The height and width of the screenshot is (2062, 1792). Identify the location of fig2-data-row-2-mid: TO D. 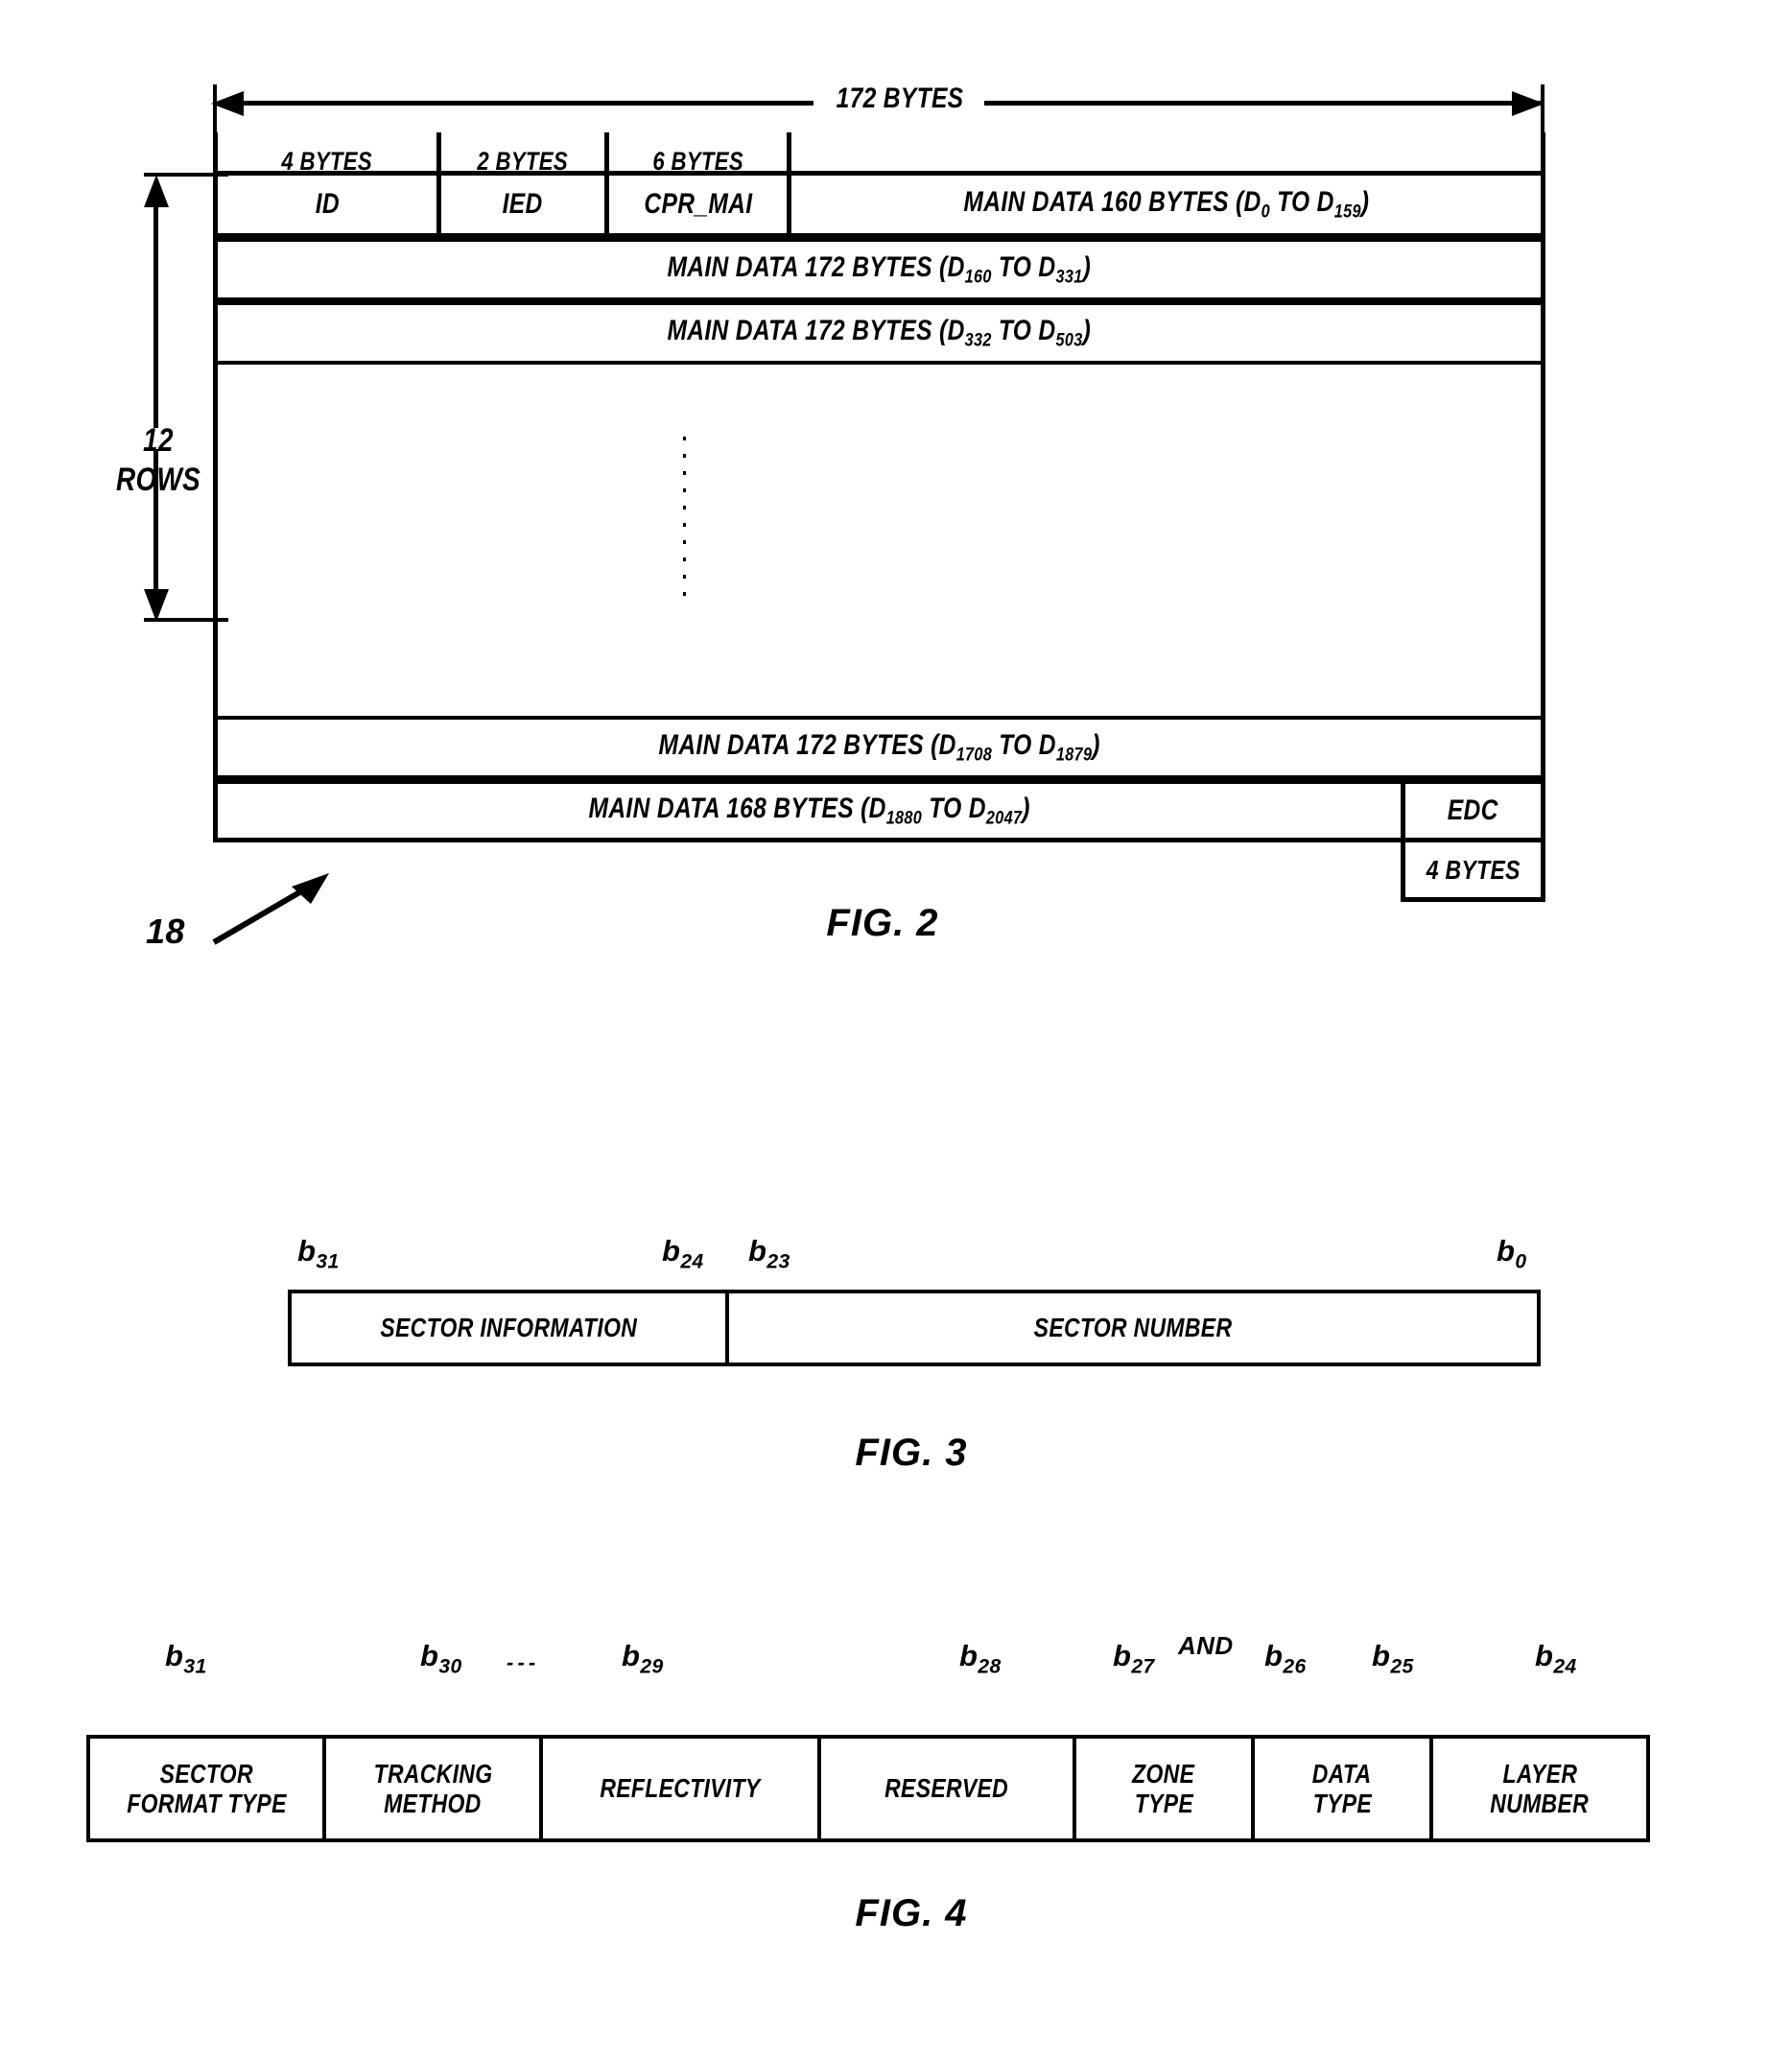
(1023, 330).